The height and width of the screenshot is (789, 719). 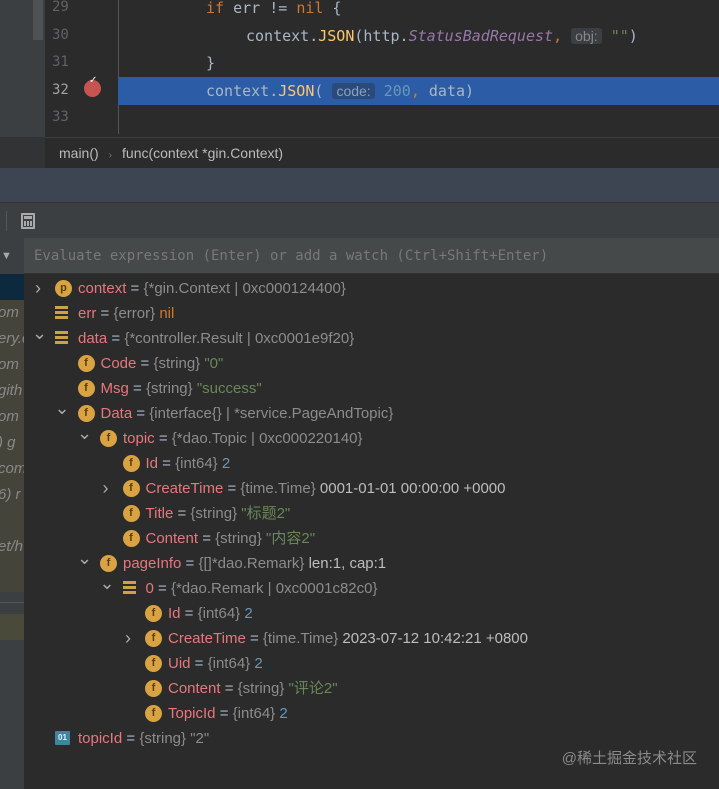 I want to click on variable-name: pageInfo, so click(x=152, y=563).